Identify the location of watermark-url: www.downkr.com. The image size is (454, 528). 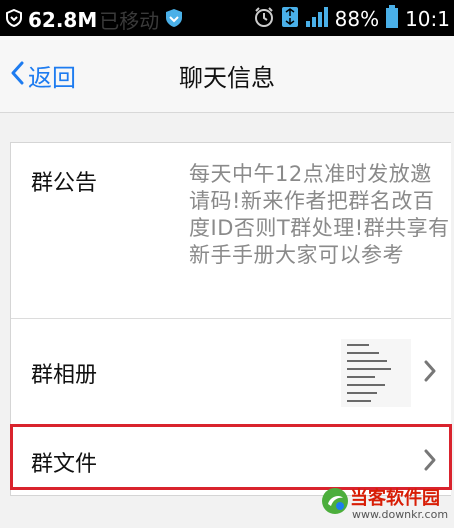
(400, 514).